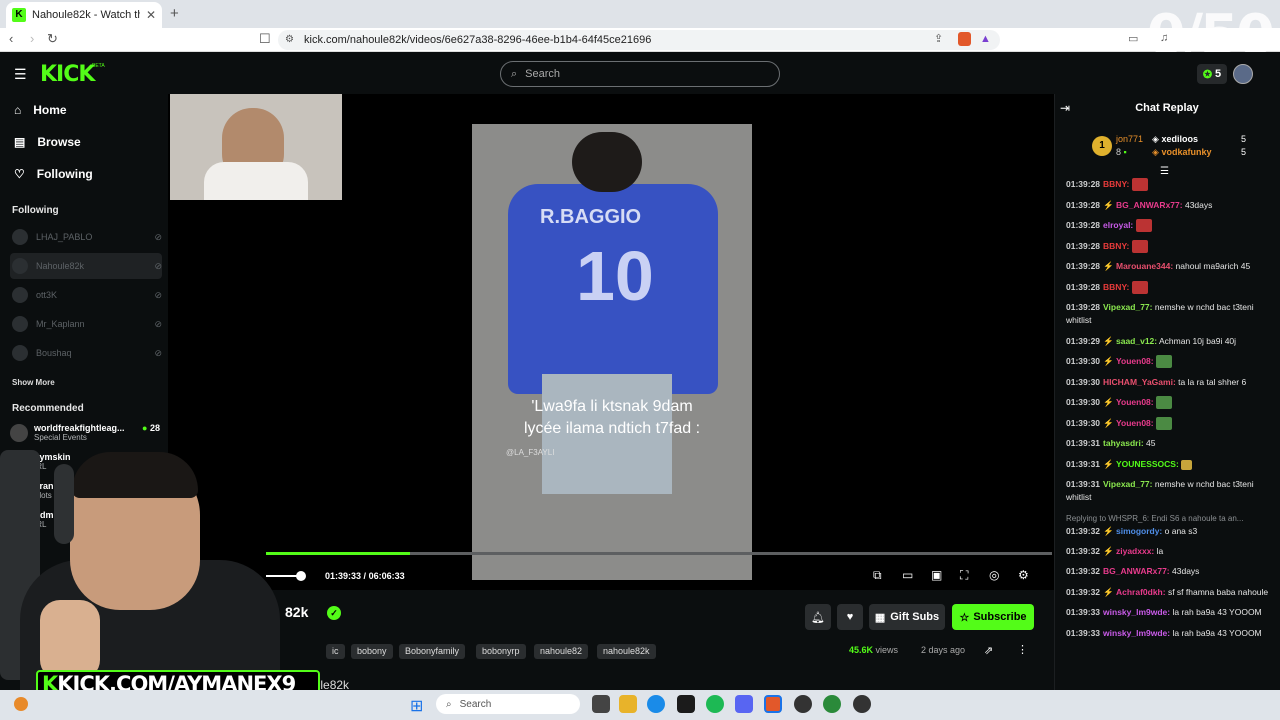 The height and width of the screenshot is (720, 1280). I want to click on sidebar-toggle-icon: ▭, so click(1133, 38).